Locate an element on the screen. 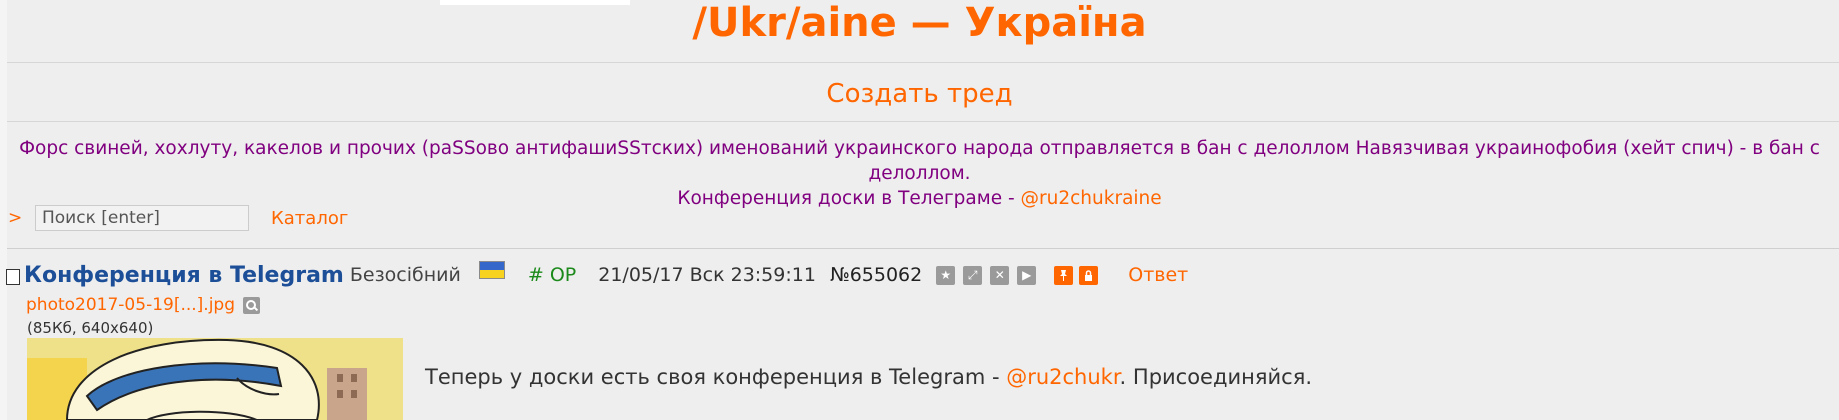  search-bar: > Каталог is located at coordinates (178, 218).